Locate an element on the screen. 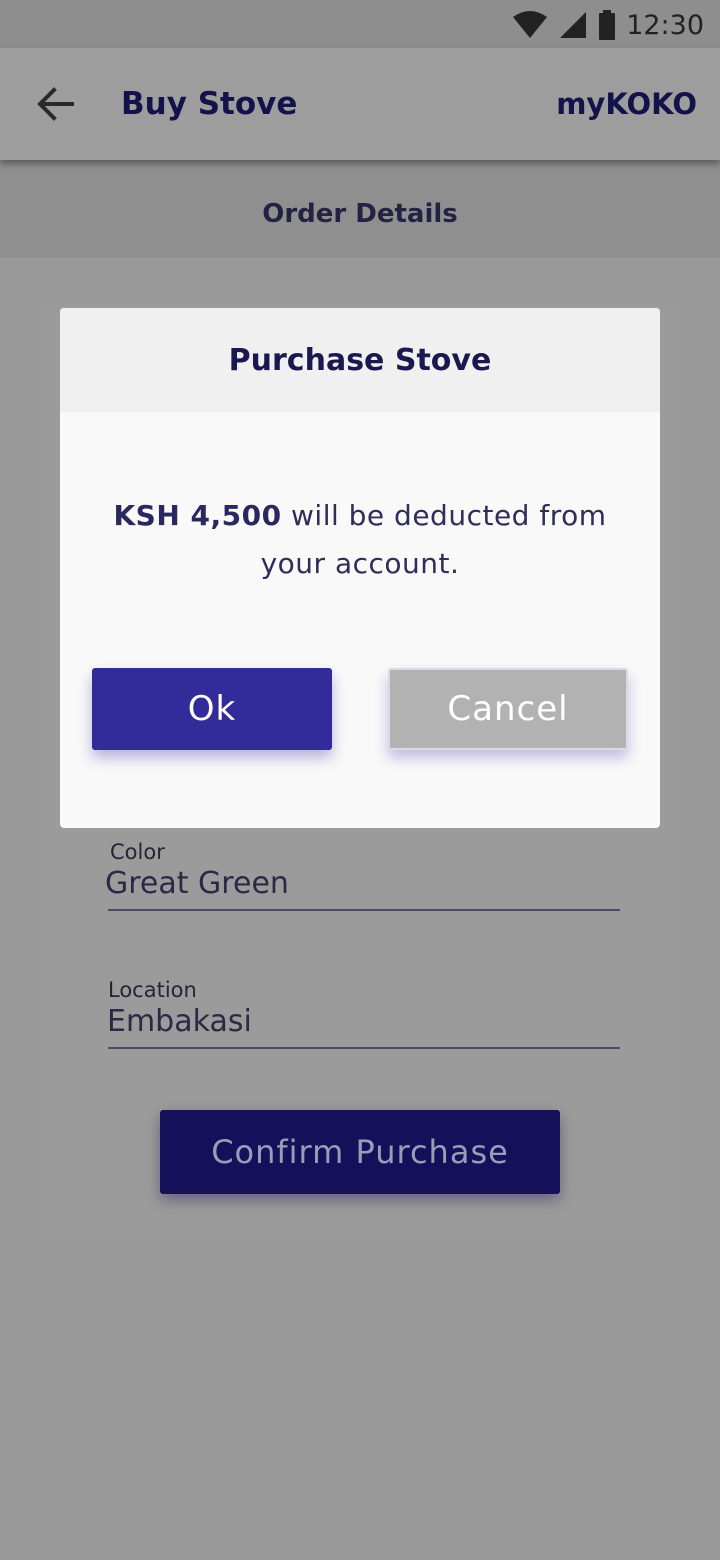 Image resolution: width=720 pixels, height=1560 pixels. location-field: Location Embakasi is located at coordinates (363, 1013).